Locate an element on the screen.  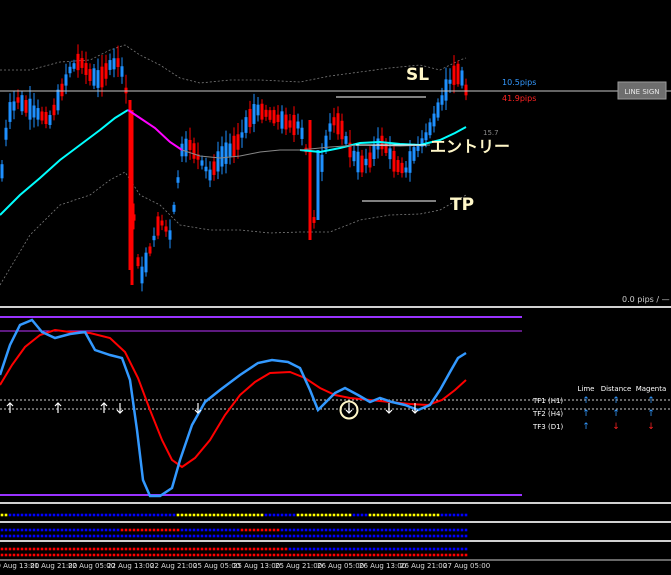
timeframe-label: TF2 (H4) is located at coordinates (547, 414).